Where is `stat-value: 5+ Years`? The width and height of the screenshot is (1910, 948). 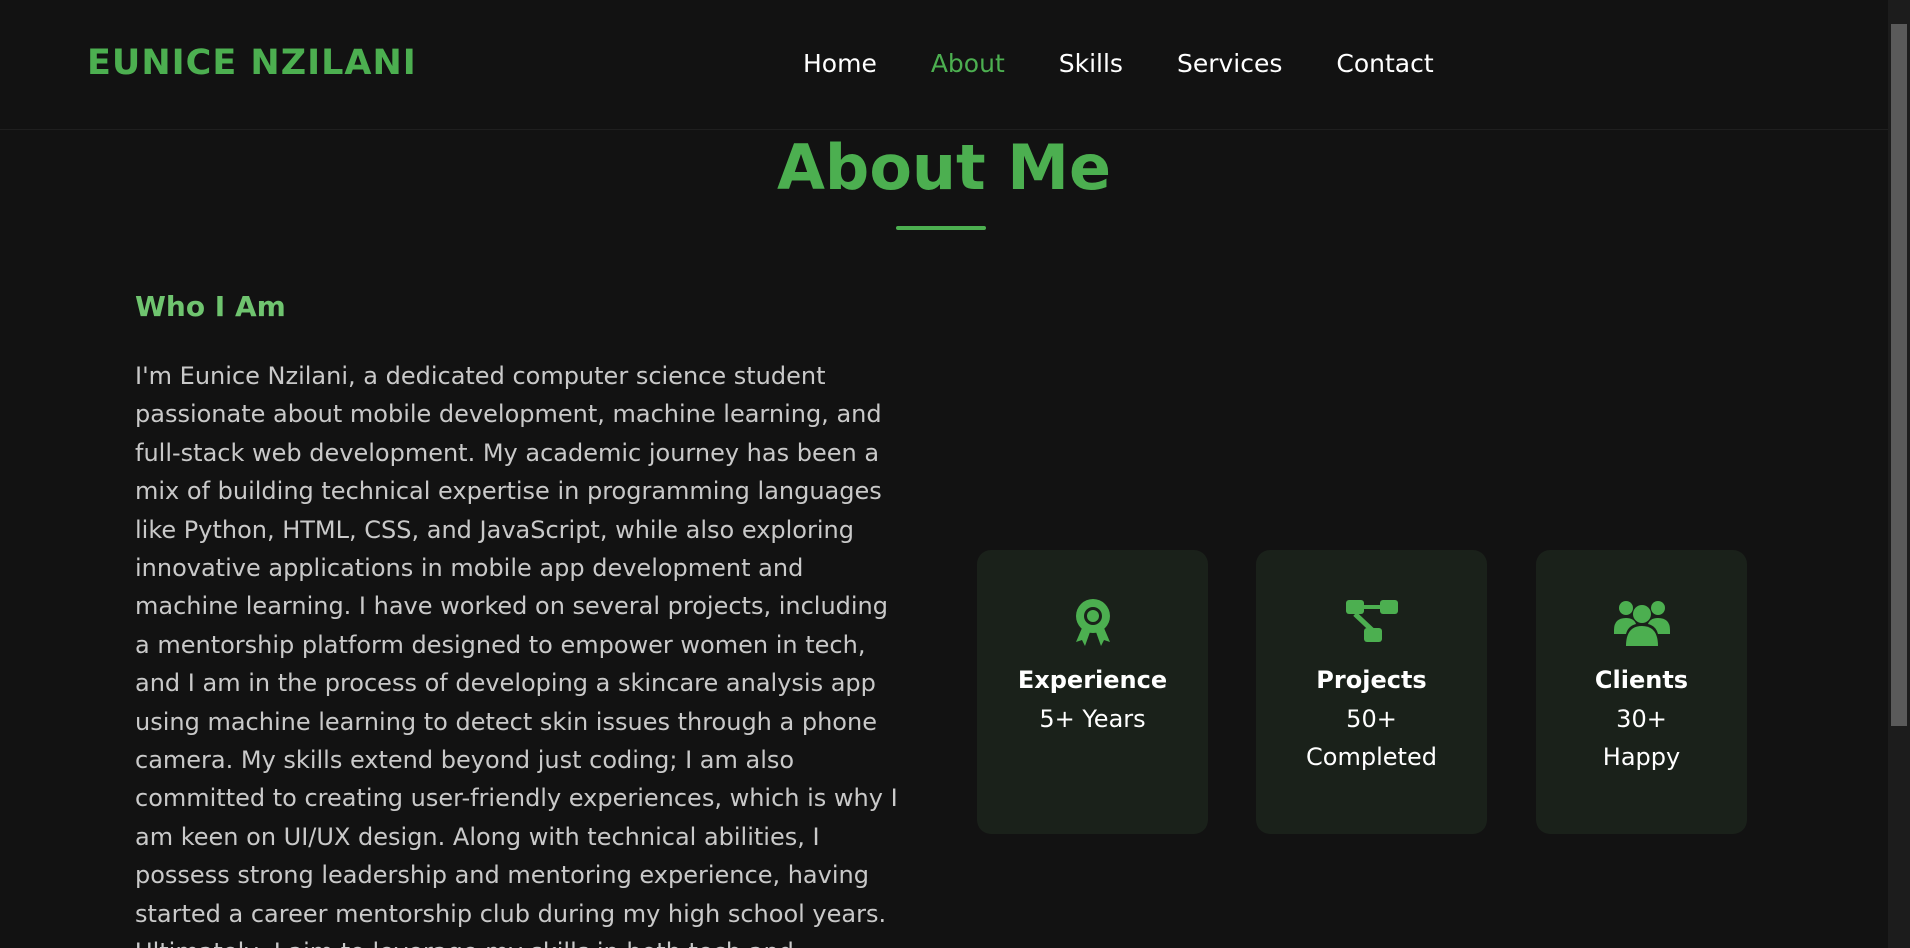
stat-value: 5+ Years is located at coordinates (1092, 719).